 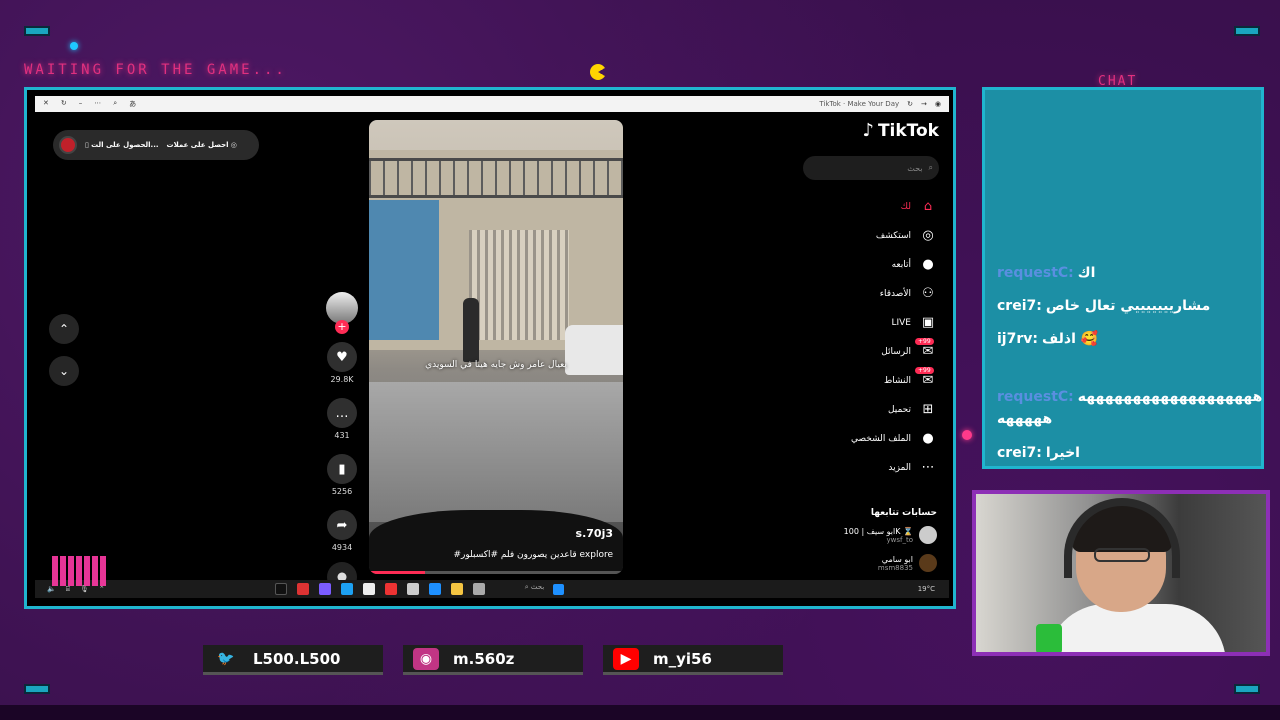 I want to click on reload-icon: ↻, so click(x=64, y=104).